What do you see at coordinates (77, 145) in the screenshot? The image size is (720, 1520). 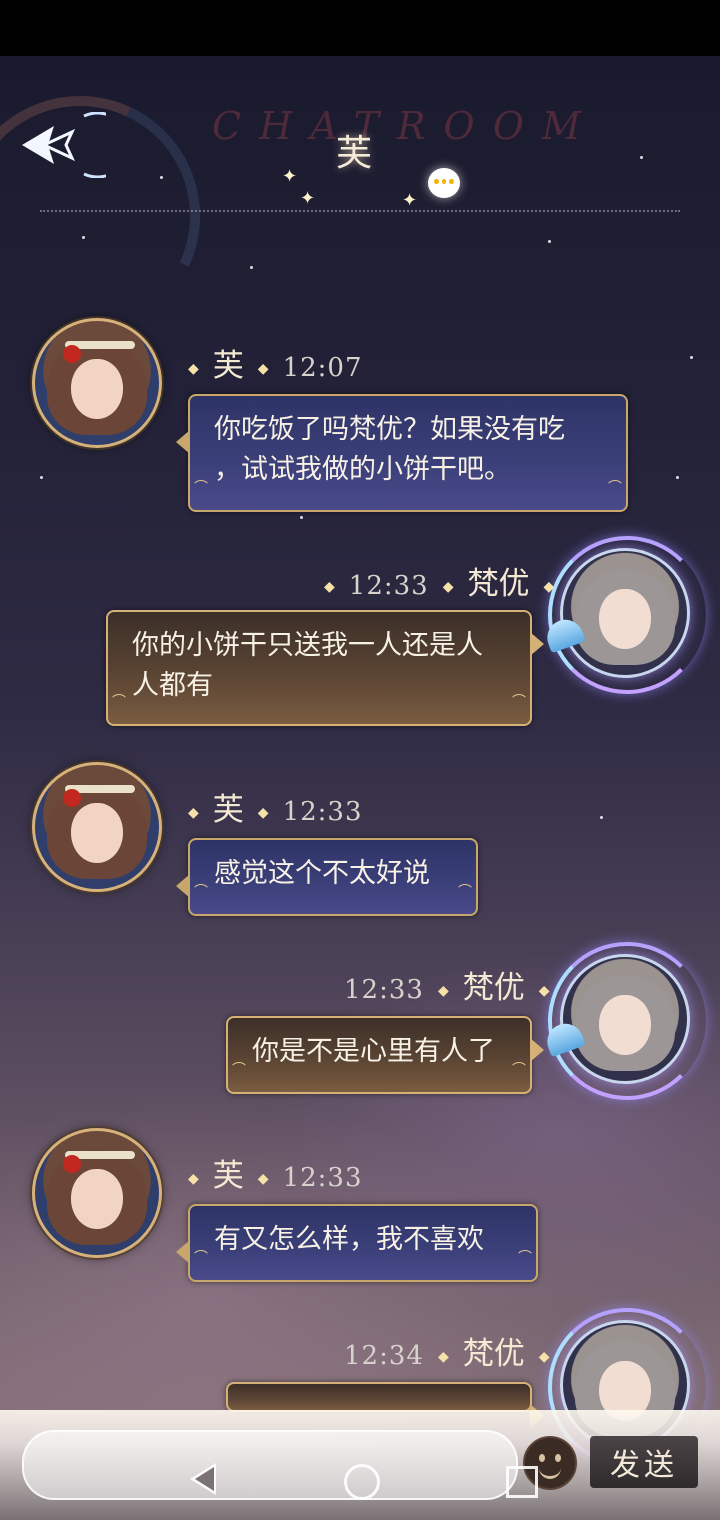 I see `back-arrow-icon` at bounding box center [77, 145].